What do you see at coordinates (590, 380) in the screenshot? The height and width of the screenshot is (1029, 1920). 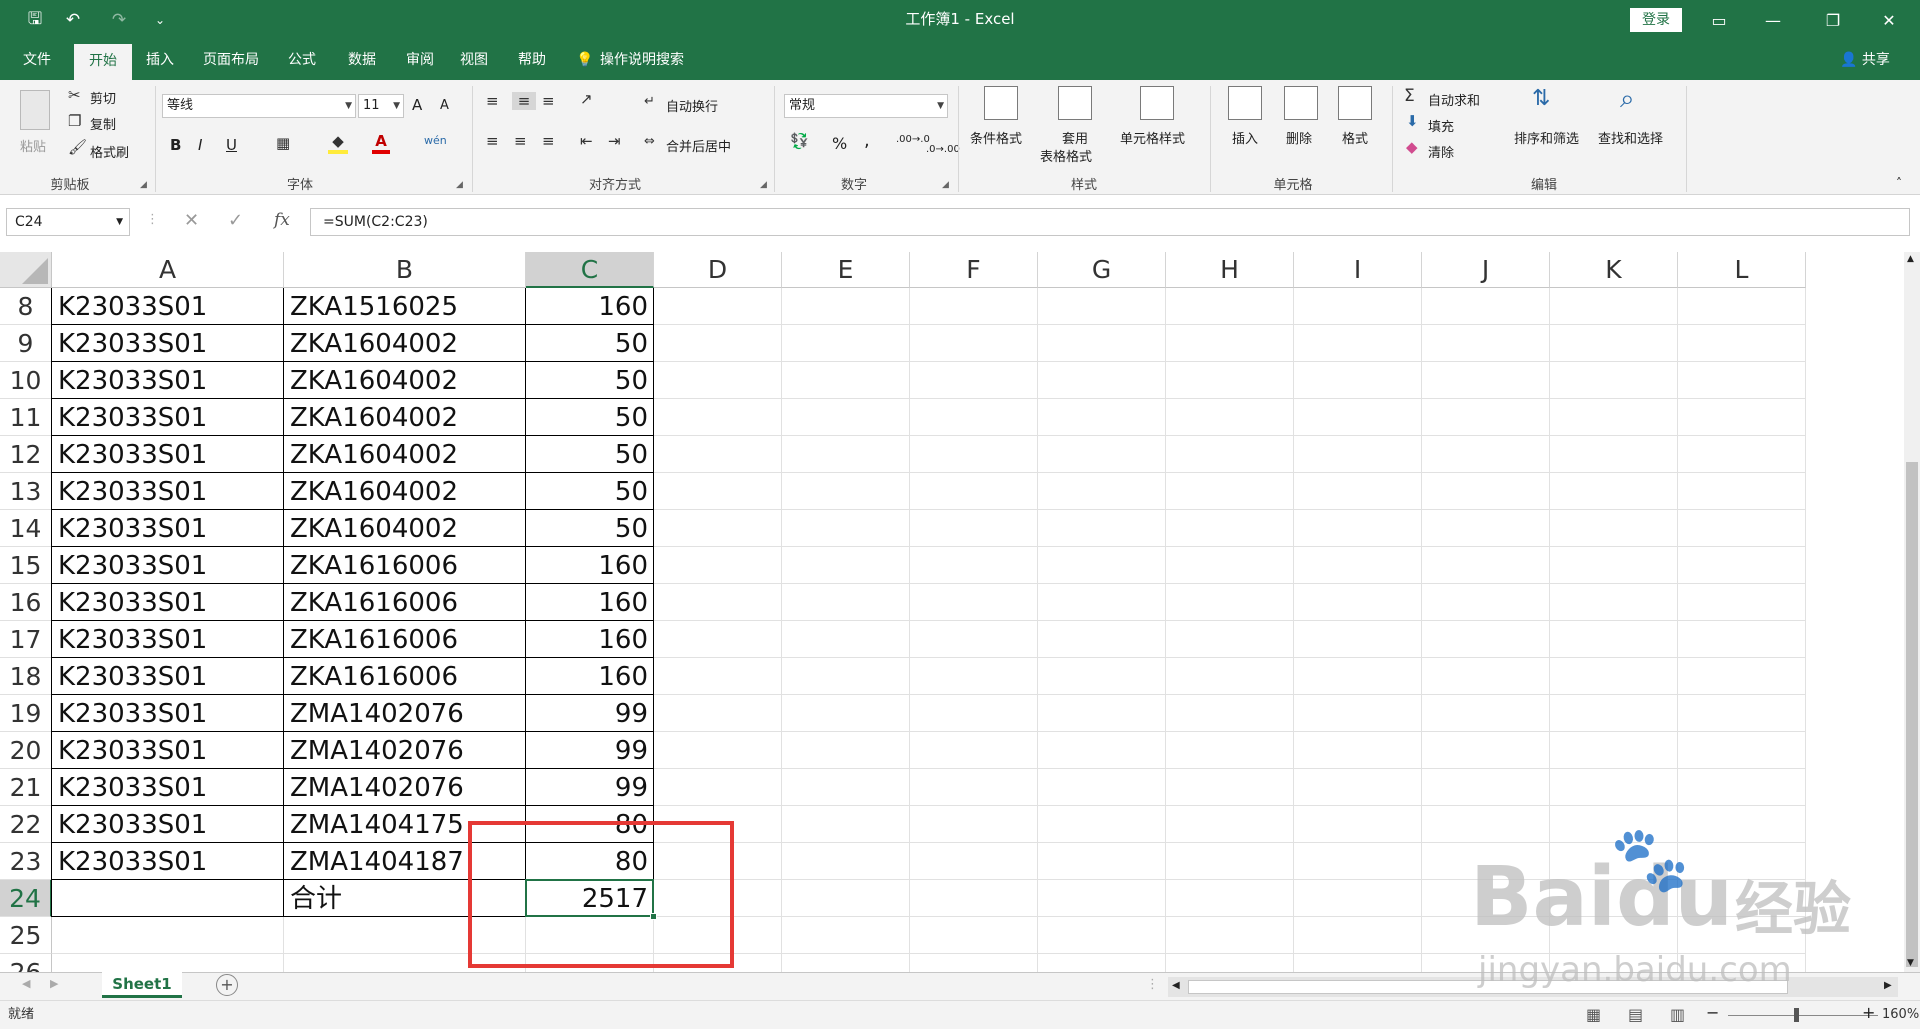 I see `cell-c10: 50` at bounding box center [590, 380].